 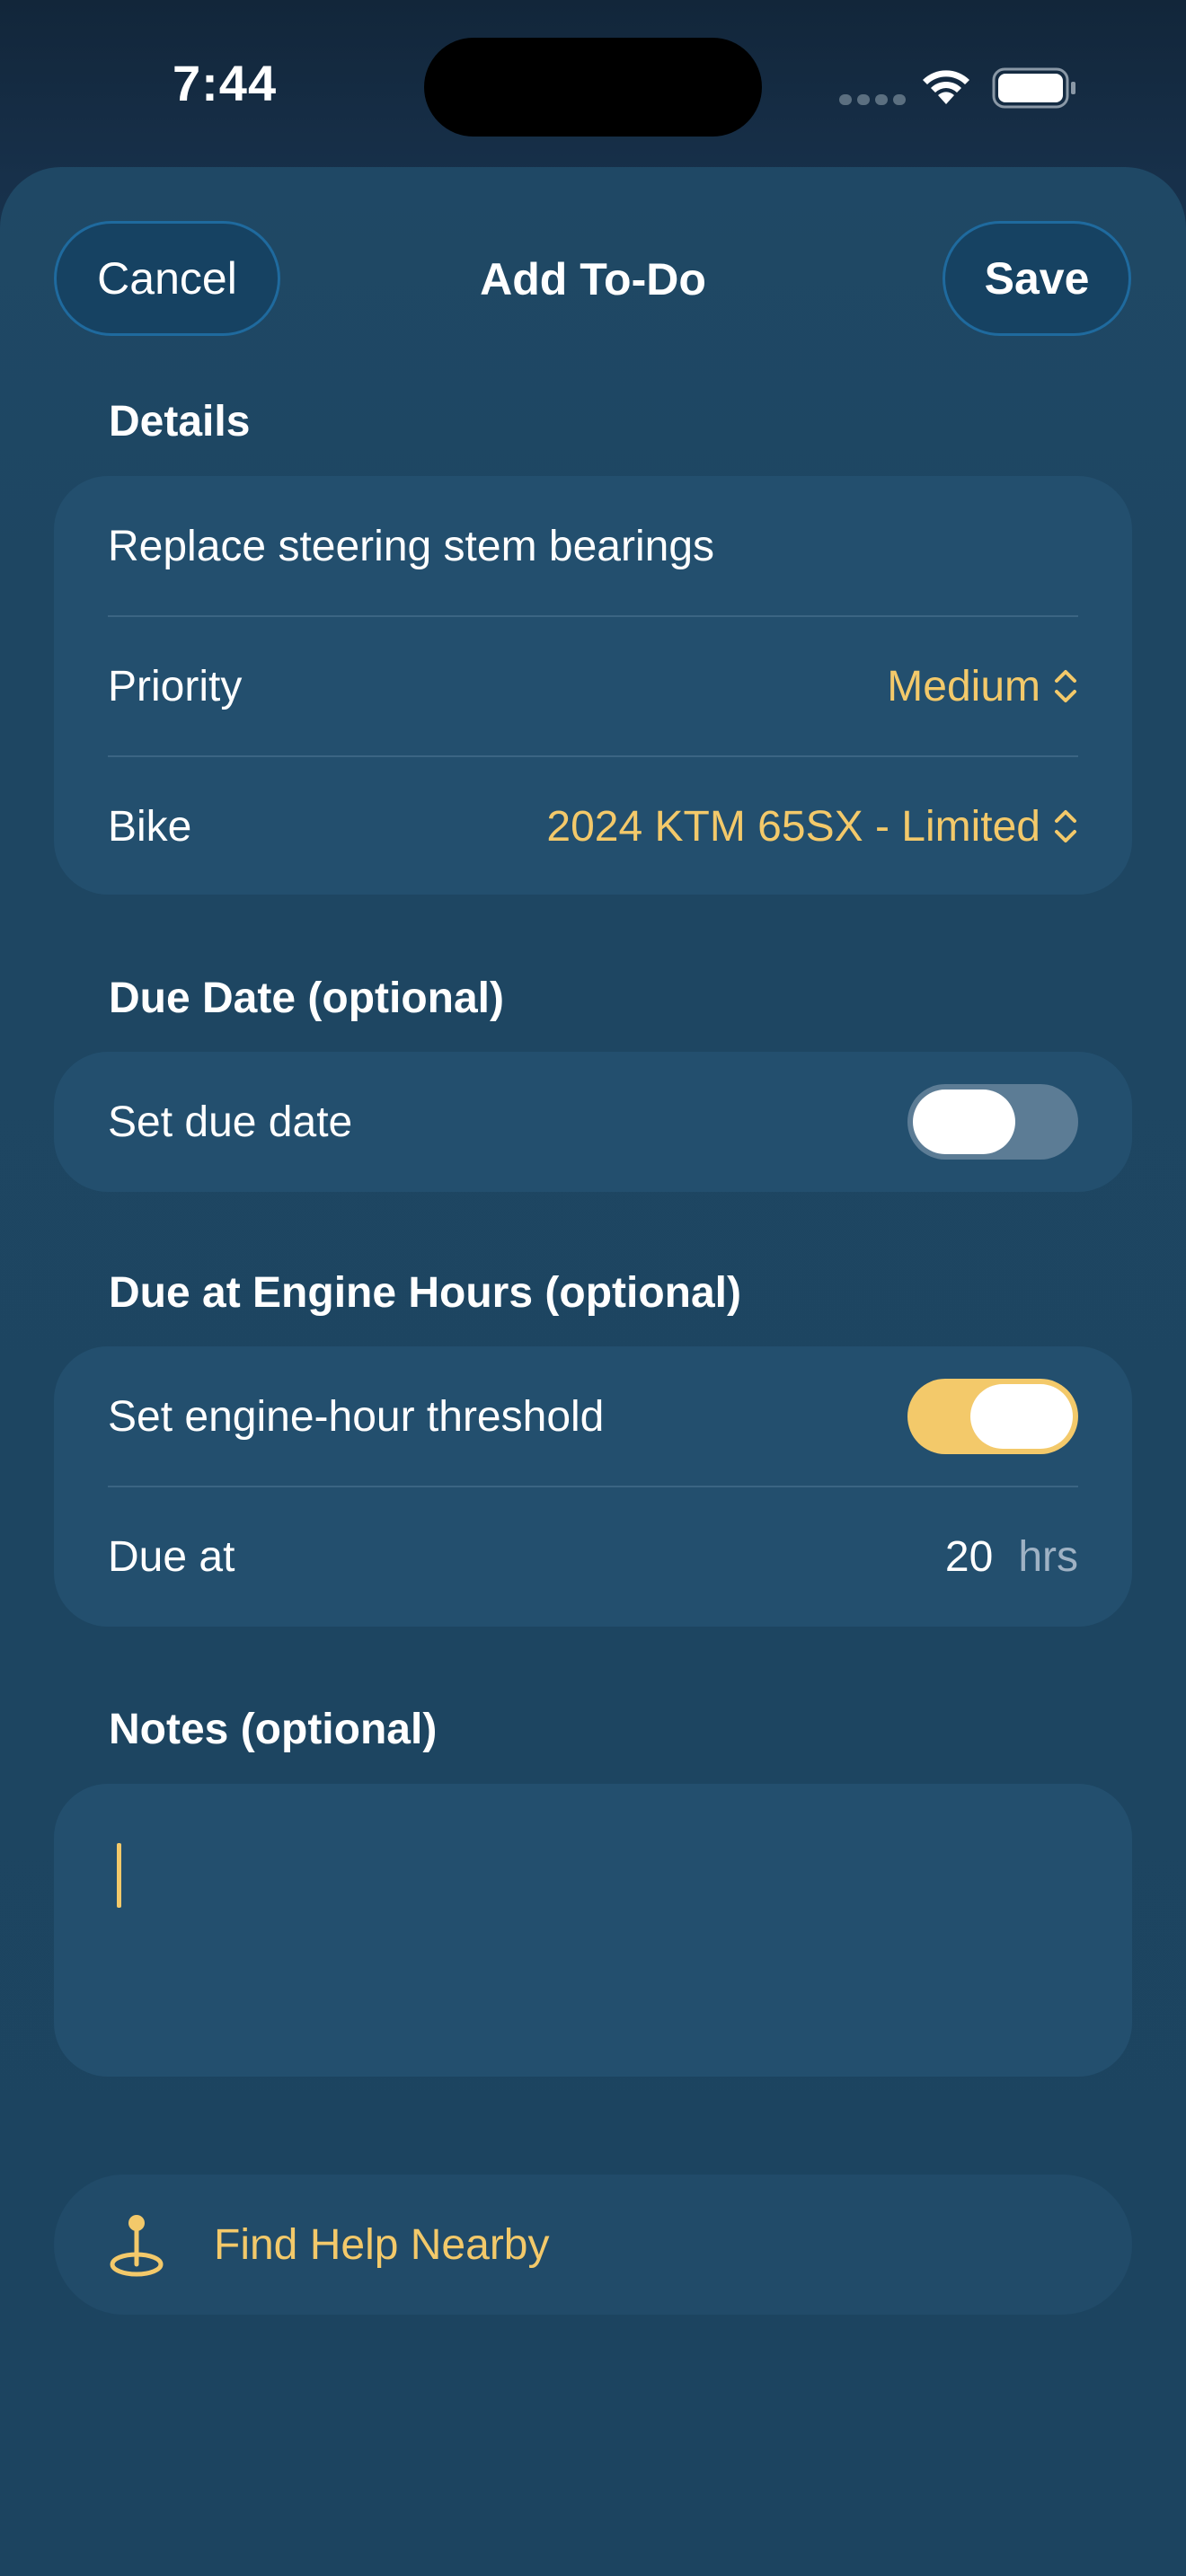 I want to click on details-header: Details, so click(x=180, y=422).